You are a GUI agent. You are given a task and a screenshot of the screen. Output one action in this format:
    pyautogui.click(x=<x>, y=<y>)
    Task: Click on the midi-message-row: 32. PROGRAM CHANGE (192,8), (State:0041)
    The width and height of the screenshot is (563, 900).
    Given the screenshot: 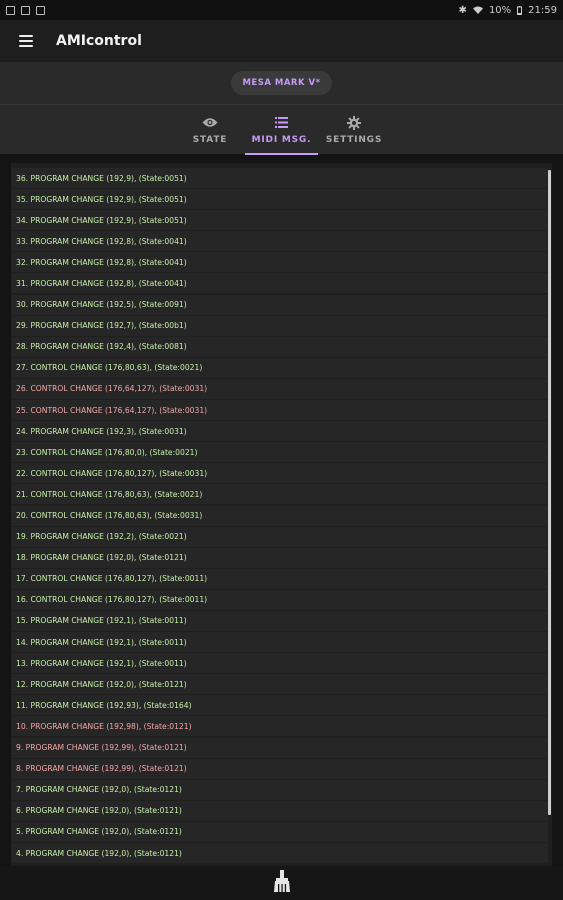 What is the action you would take?
    pyautogui.click(x=279, y=262)
    